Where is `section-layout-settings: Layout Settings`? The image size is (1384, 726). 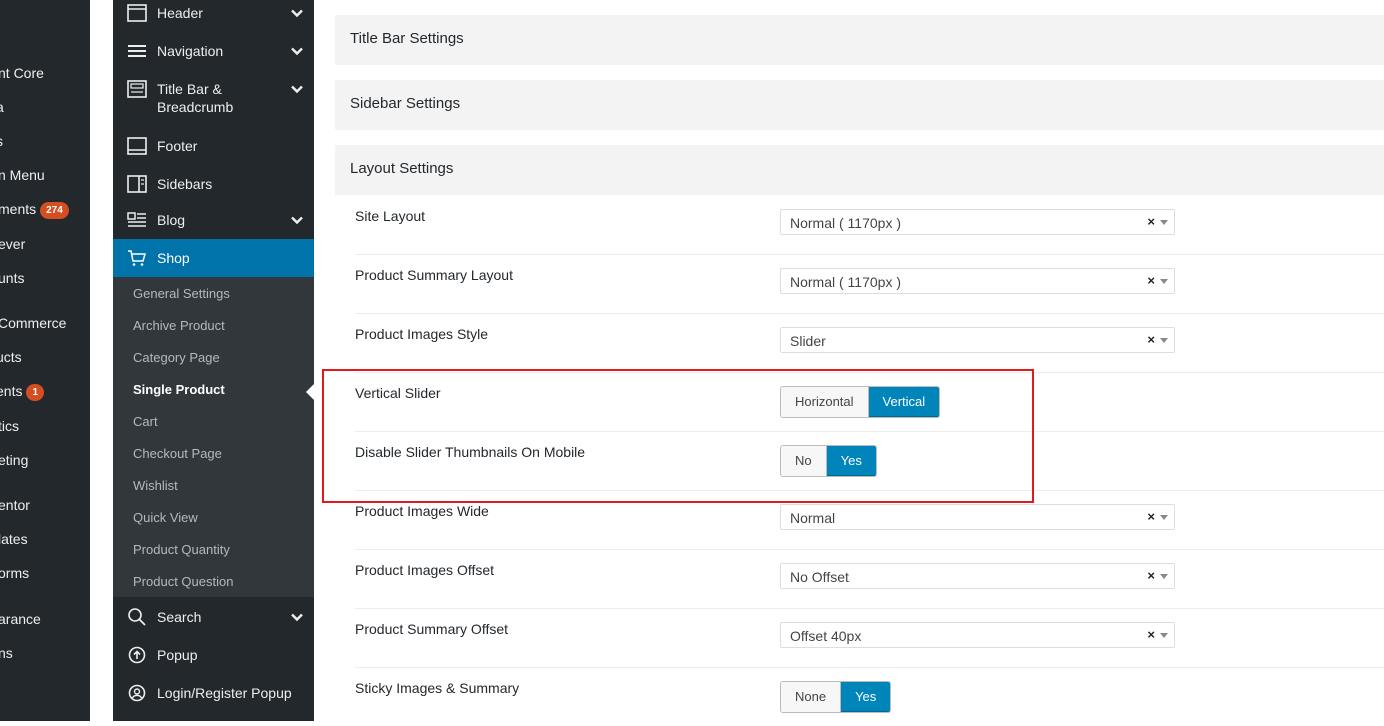 section-layout-settings: Layout Settings is located at coordinates (859, 170).